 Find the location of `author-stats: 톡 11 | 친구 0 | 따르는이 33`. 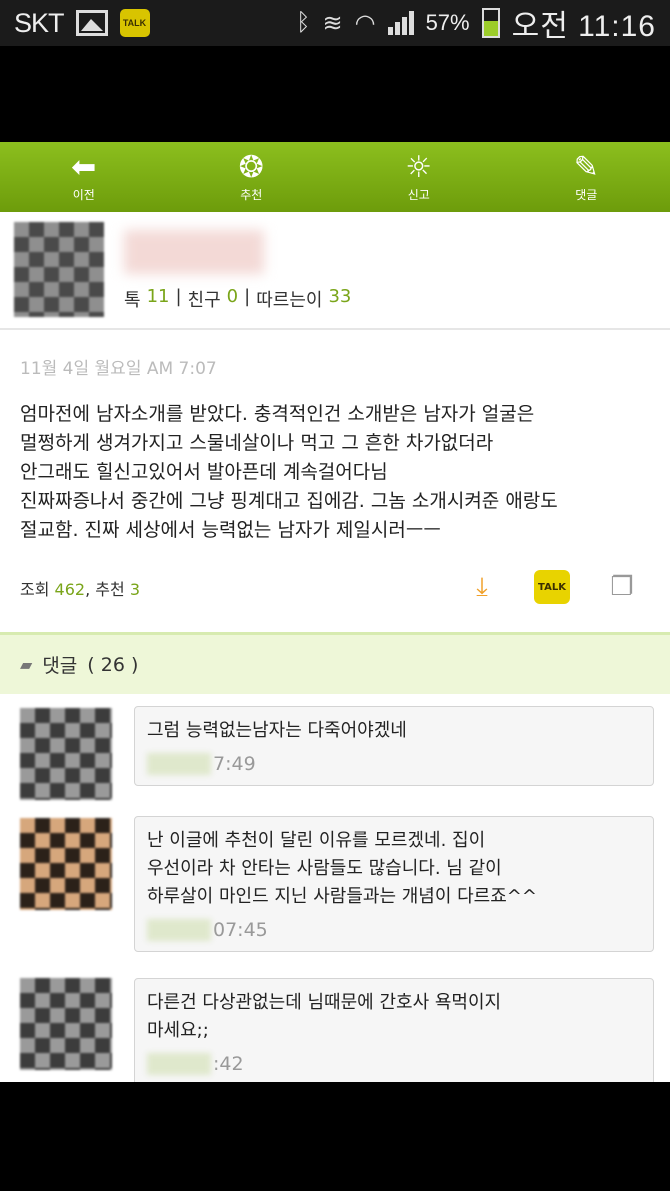

author-stats: 톡 11 | 친구 0 | 따르는이 33 is located at coordinates (237, 299).